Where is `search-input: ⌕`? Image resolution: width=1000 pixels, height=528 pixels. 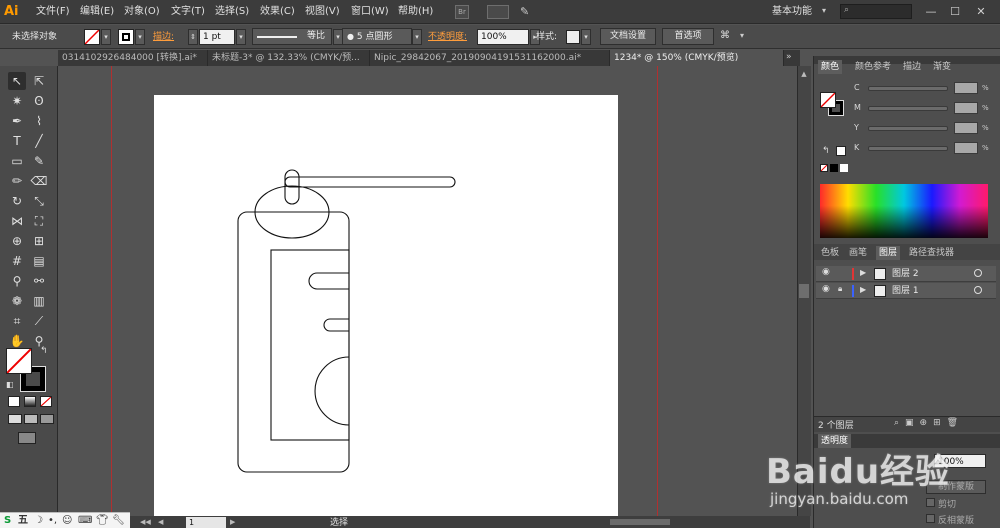
search-input: ⌕ is located at coordinates (876, 11).